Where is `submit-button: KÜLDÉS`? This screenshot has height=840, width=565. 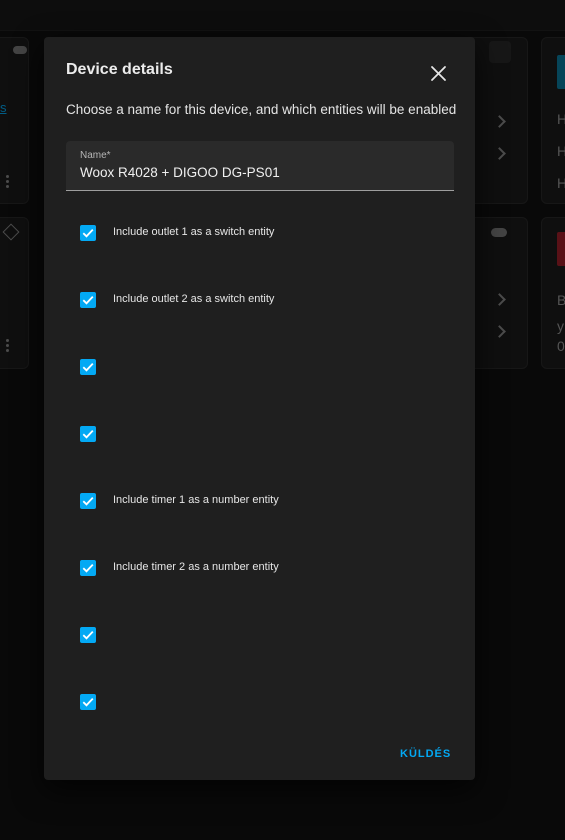 submit-button: KÜLDÉS is located at coordinates (425, 754).